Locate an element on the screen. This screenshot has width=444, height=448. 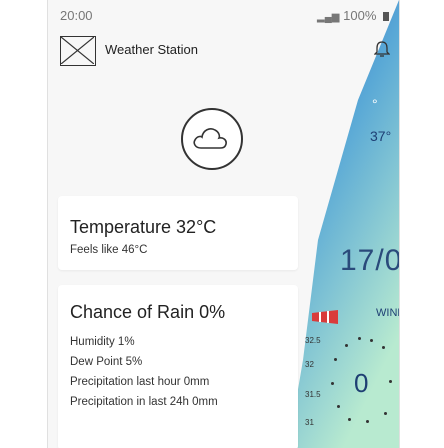
precip-last-24h-text: Precipitation in last 24h 0mm is located at coordinates (144, 402).